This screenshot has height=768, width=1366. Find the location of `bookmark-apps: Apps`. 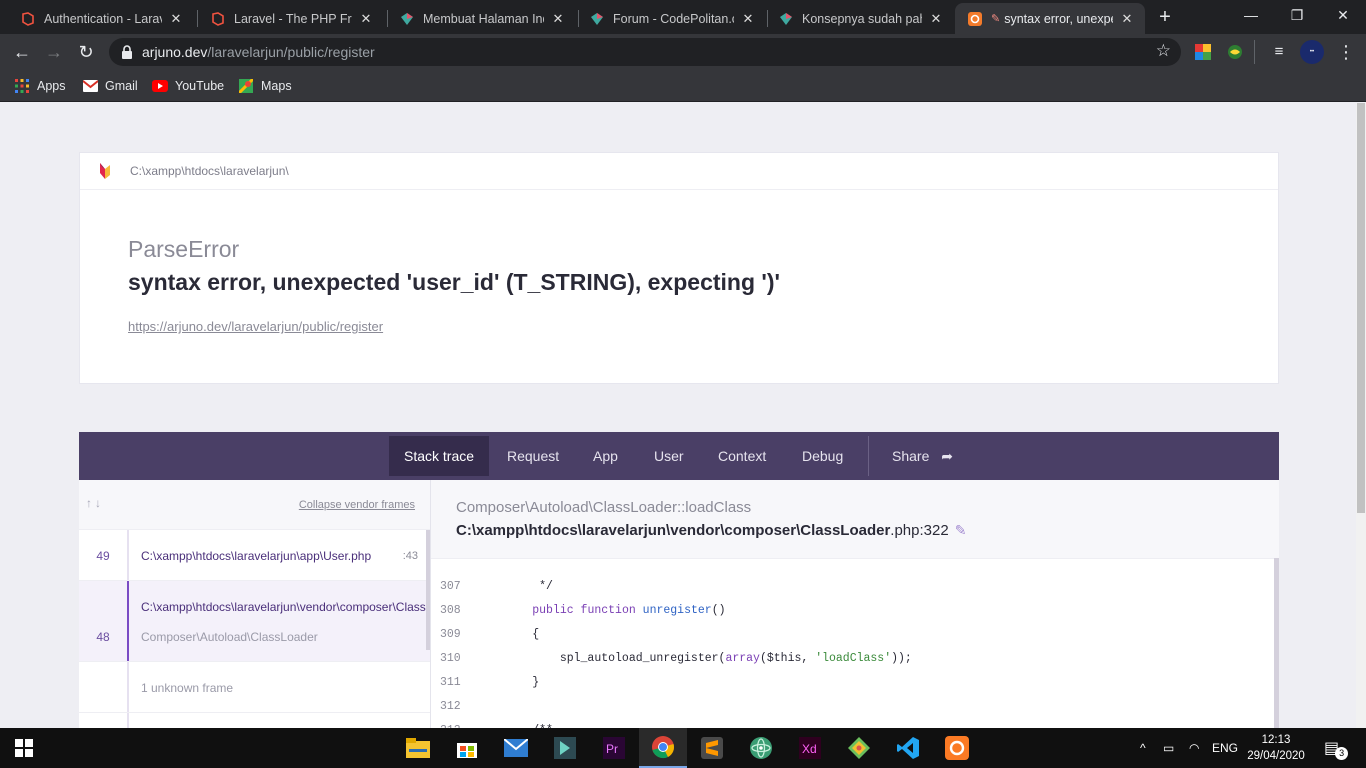

bookmark-apps: Apps is located at coordinates (40, 86).